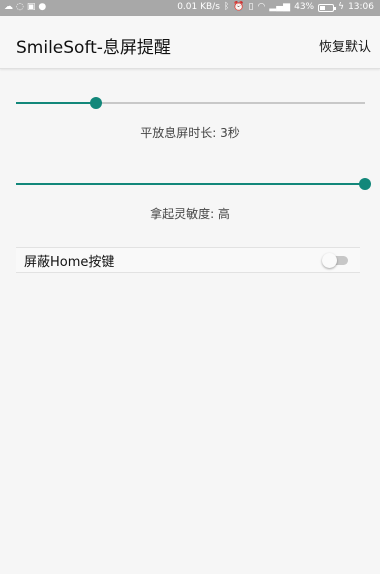 The width and height of the screenshot is (380, 574). I want to click on screen-off-duration-label: 平放息屏时长: 3秒, so click(190, 133).